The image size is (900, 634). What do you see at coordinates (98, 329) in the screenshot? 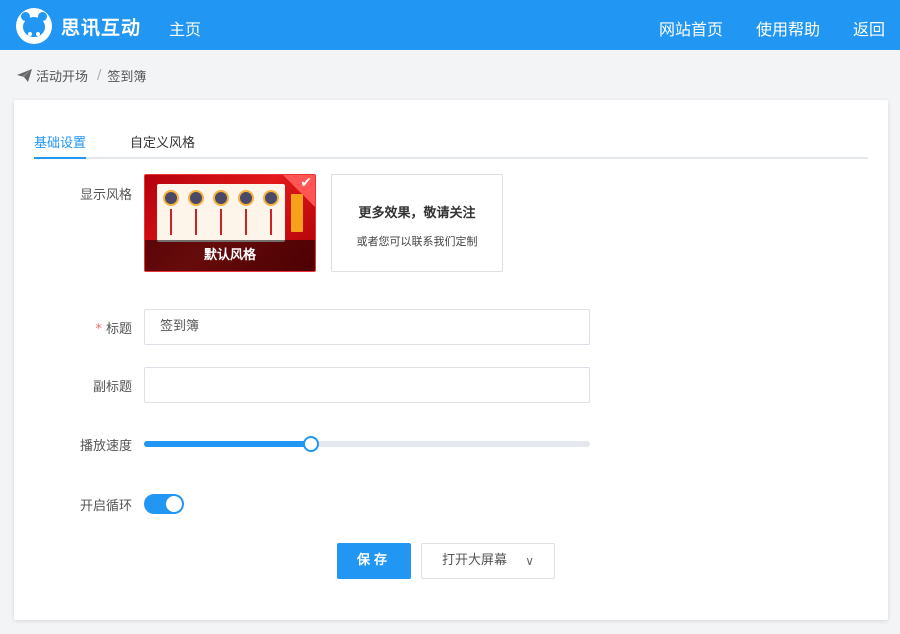
I see `required-mark: *` at bounding box center [98, 329].